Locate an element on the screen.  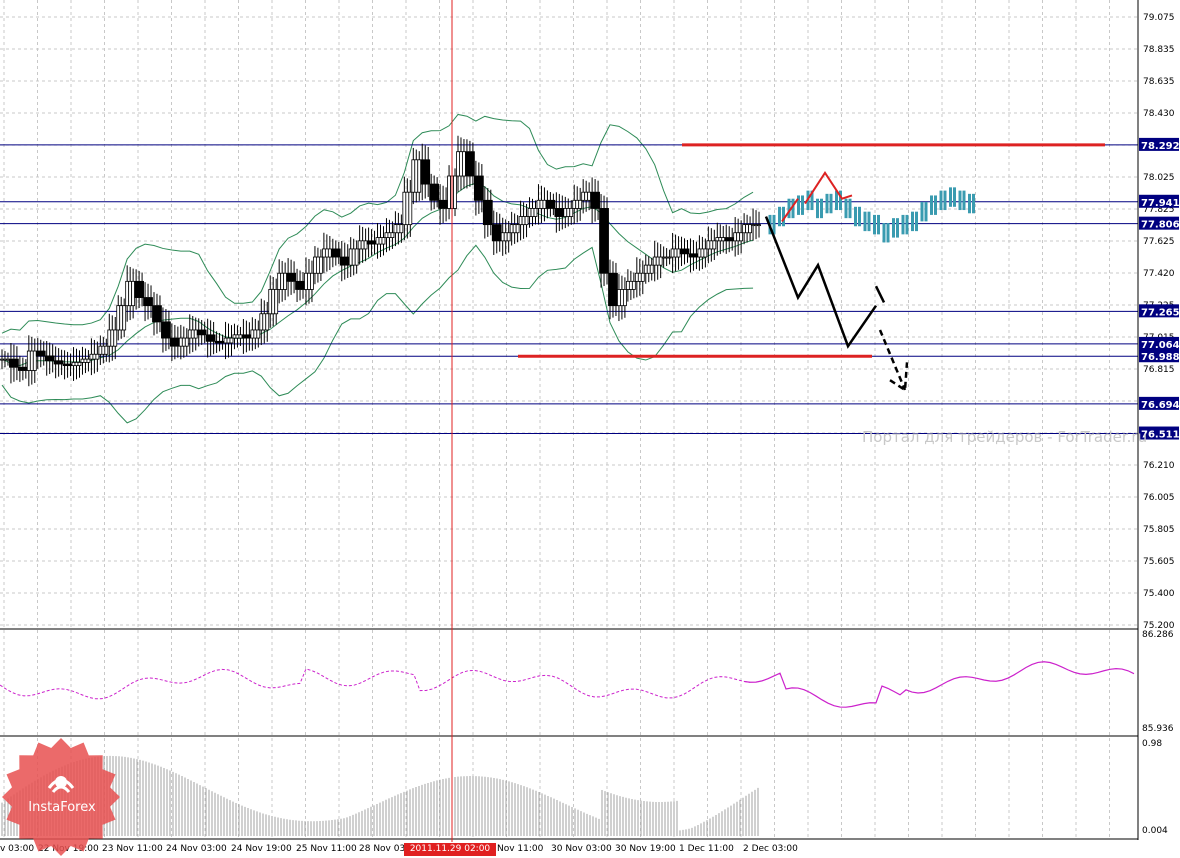
instaforex-logo-icon is located at coordinates (61, 797).